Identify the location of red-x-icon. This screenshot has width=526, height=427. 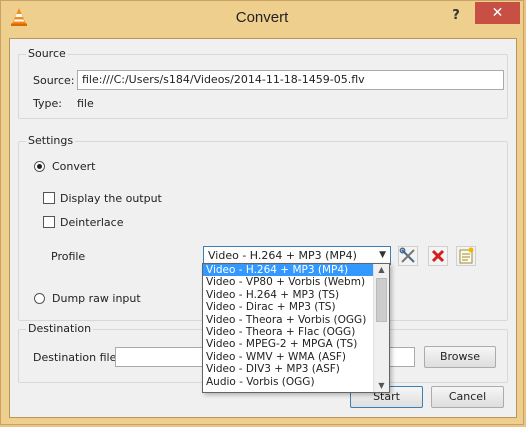
(438, 256).